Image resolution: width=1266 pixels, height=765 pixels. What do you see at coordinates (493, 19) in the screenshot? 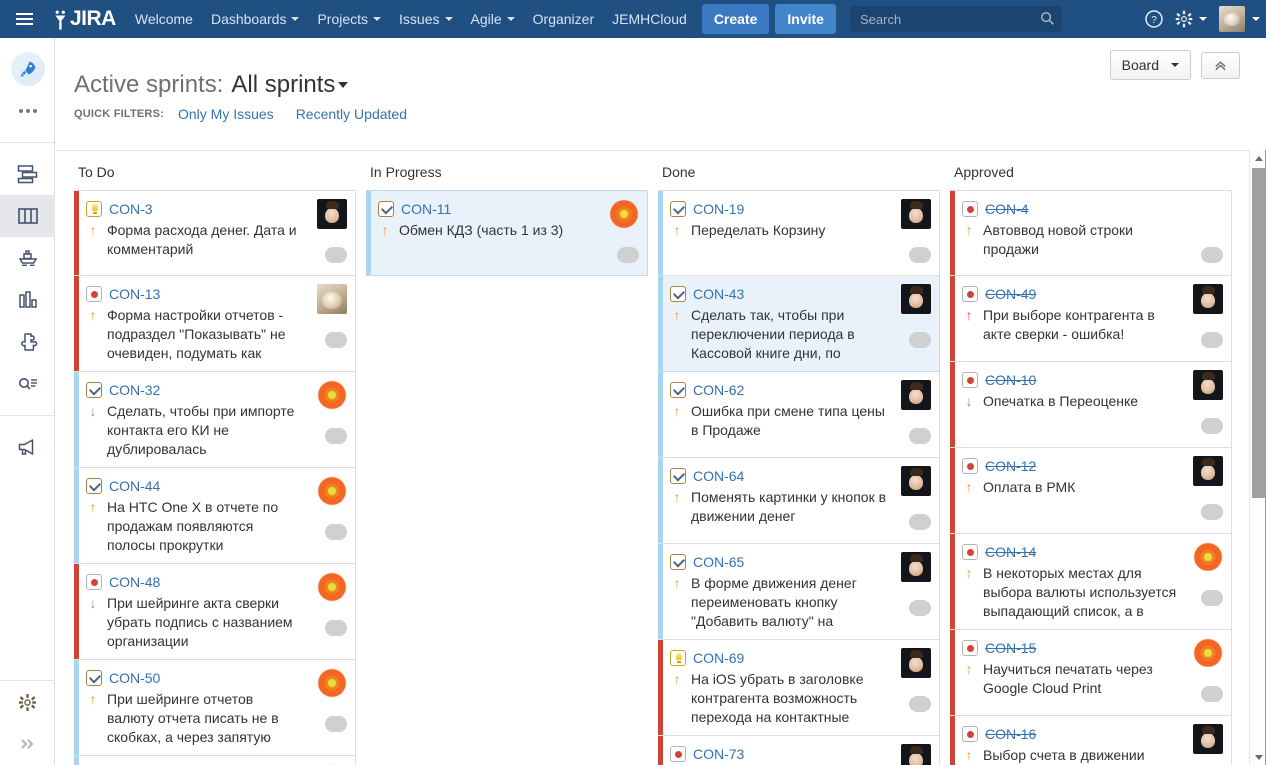
I see `nav-item-agile: Agile` at bounding box center [493, 19].